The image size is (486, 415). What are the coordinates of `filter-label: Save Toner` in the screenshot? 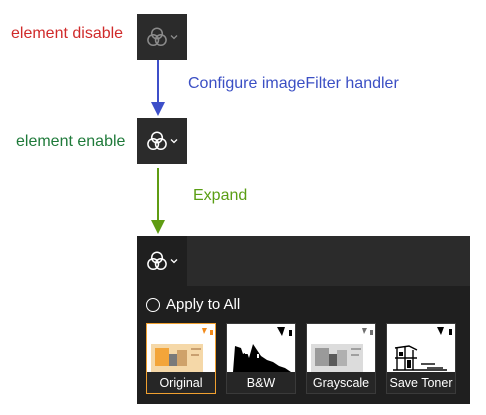 It's located at (421, 382).